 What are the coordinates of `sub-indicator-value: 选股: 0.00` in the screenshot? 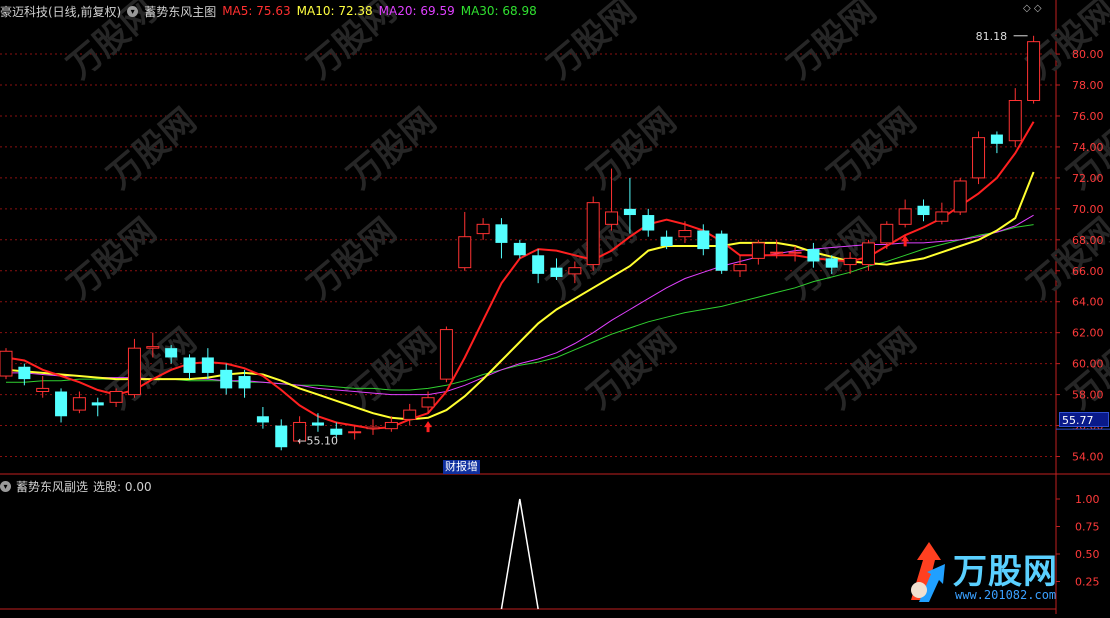 It's located at (122, 486).